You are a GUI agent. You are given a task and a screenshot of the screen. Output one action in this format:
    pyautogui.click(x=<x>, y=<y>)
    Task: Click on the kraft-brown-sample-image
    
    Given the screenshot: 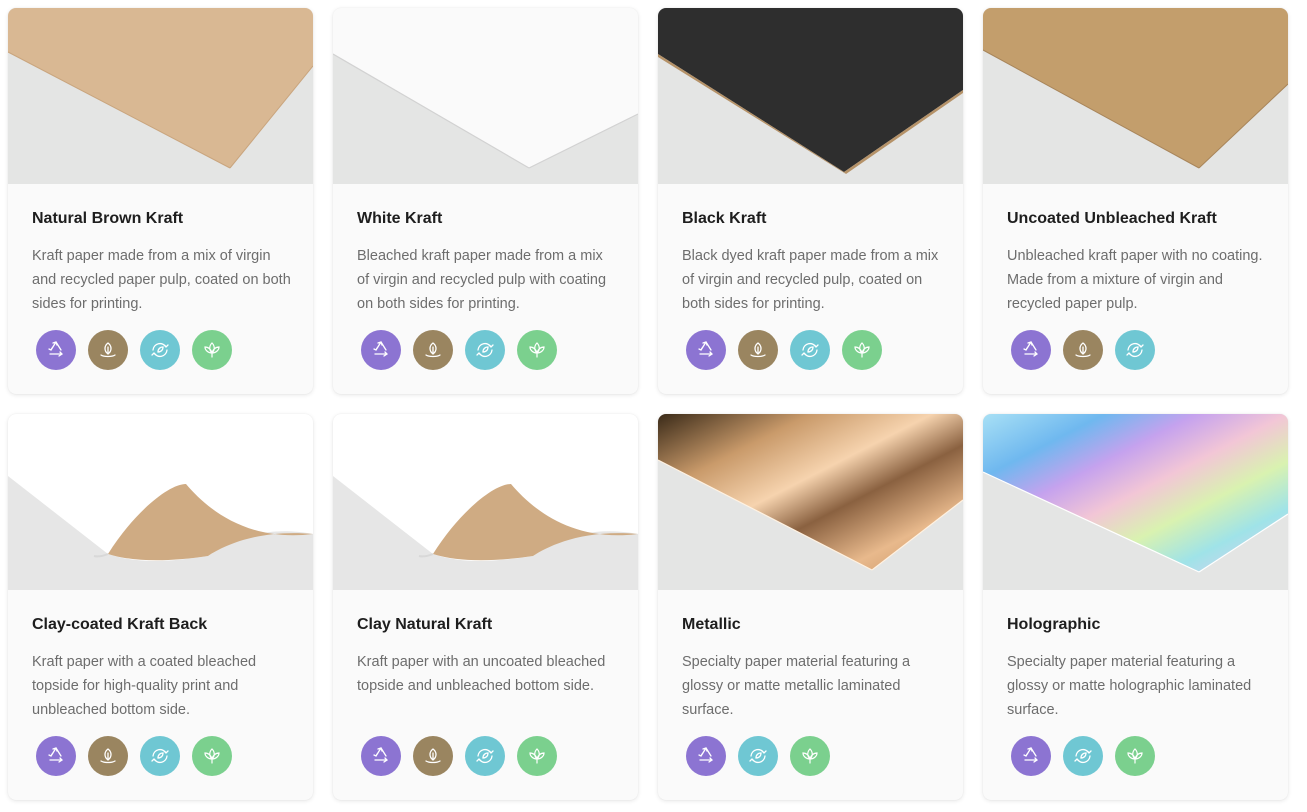 What is the action you would take?
    pyautogui.click(x=160, y=96)
    